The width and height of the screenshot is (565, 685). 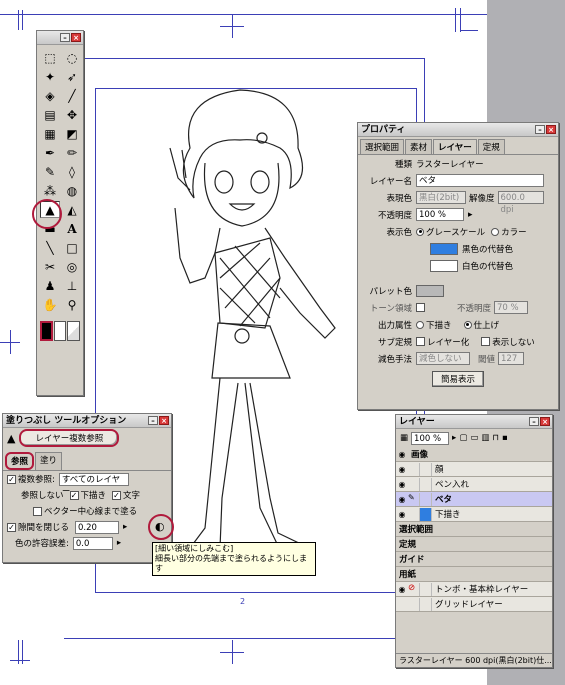 I want to click on eyedropper-icon: ╱, so click(x=72, y=95).